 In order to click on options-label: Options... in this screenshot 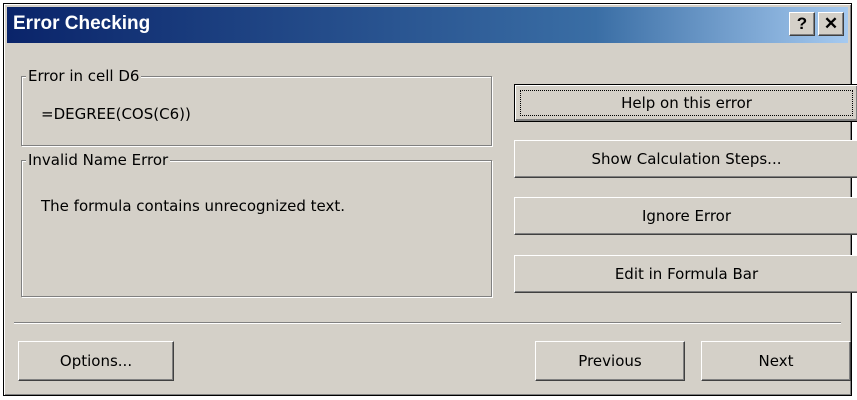, I will do `click(96, 361)`.